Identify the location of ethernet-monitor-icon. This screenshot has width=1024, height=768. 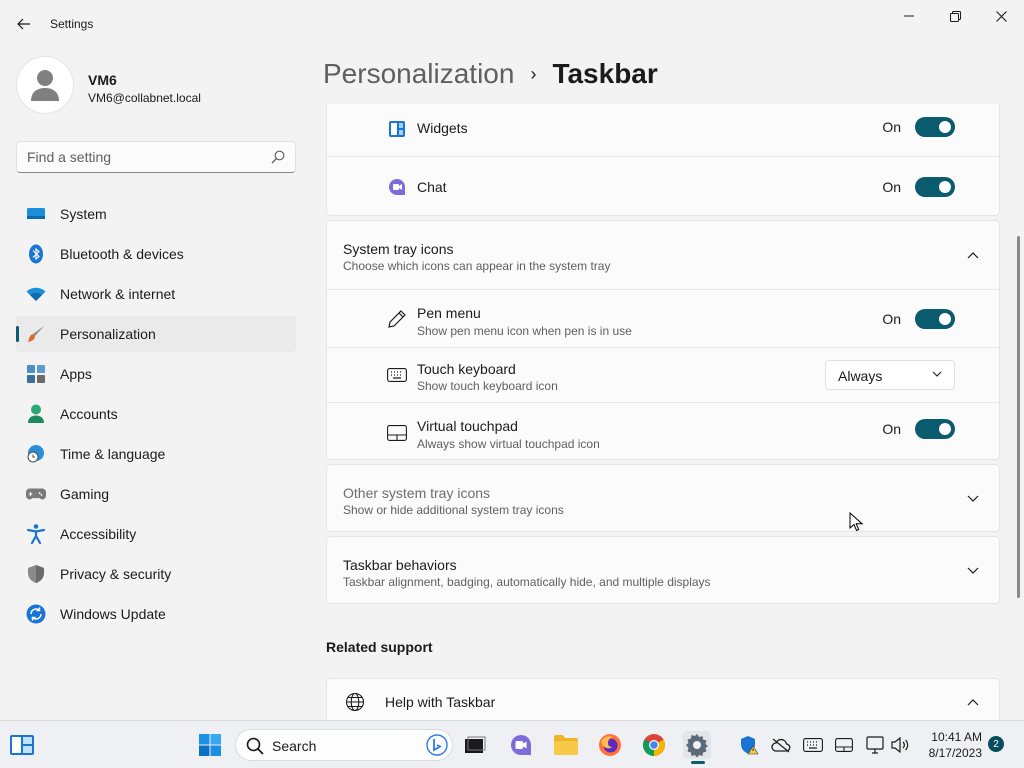
(875, 745).